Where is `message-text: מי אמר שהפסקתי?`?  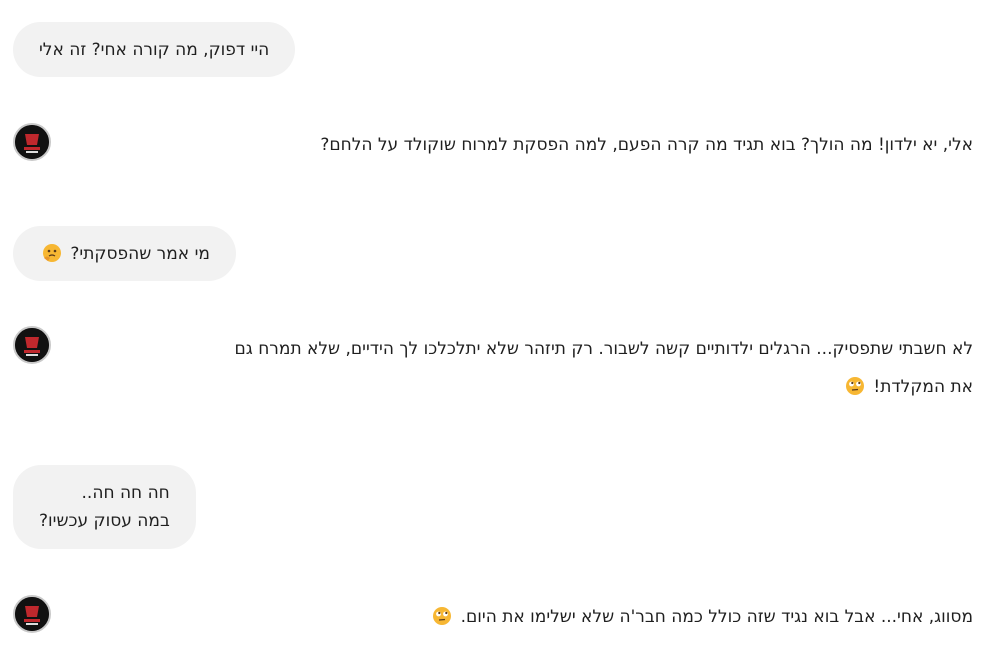
message-text: מי אמר שהפסקתי? is located at coordinates (140, 254).